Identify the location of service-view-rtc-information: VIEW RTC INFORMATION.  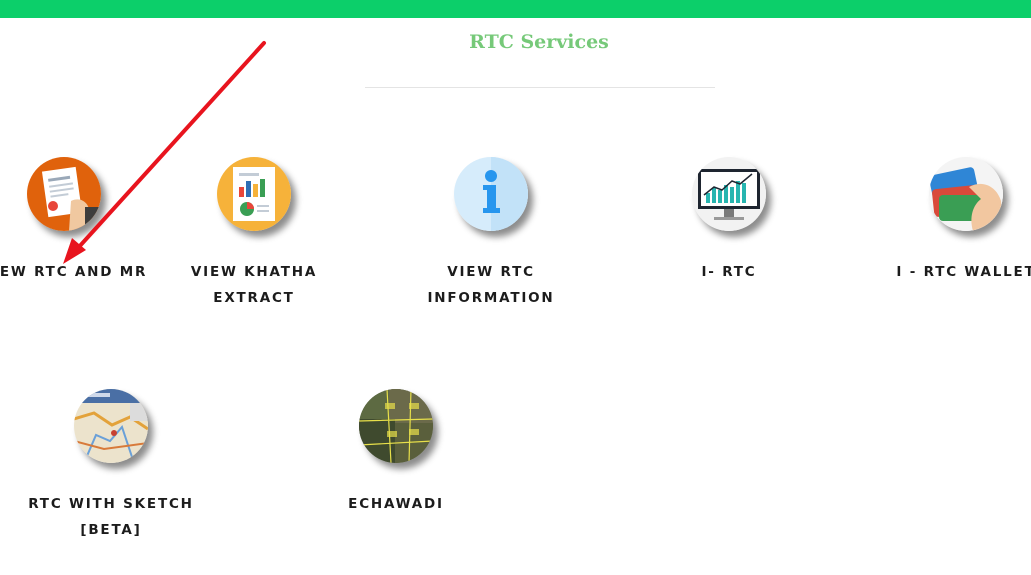
(491, 234).